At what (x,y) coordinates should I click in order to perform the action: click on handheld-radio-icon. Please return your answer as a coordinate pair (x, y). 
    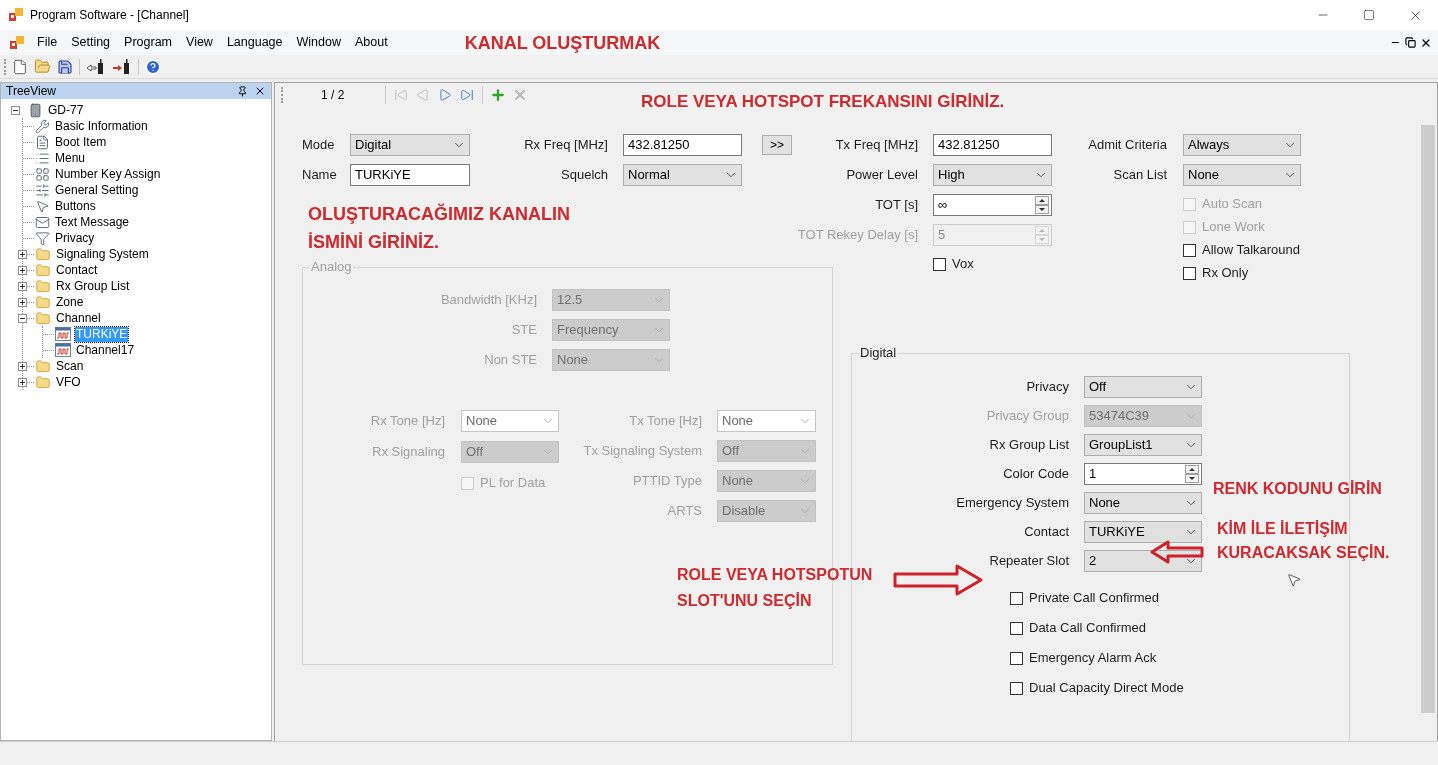
    Looking at the image, I should click on (35, 110).